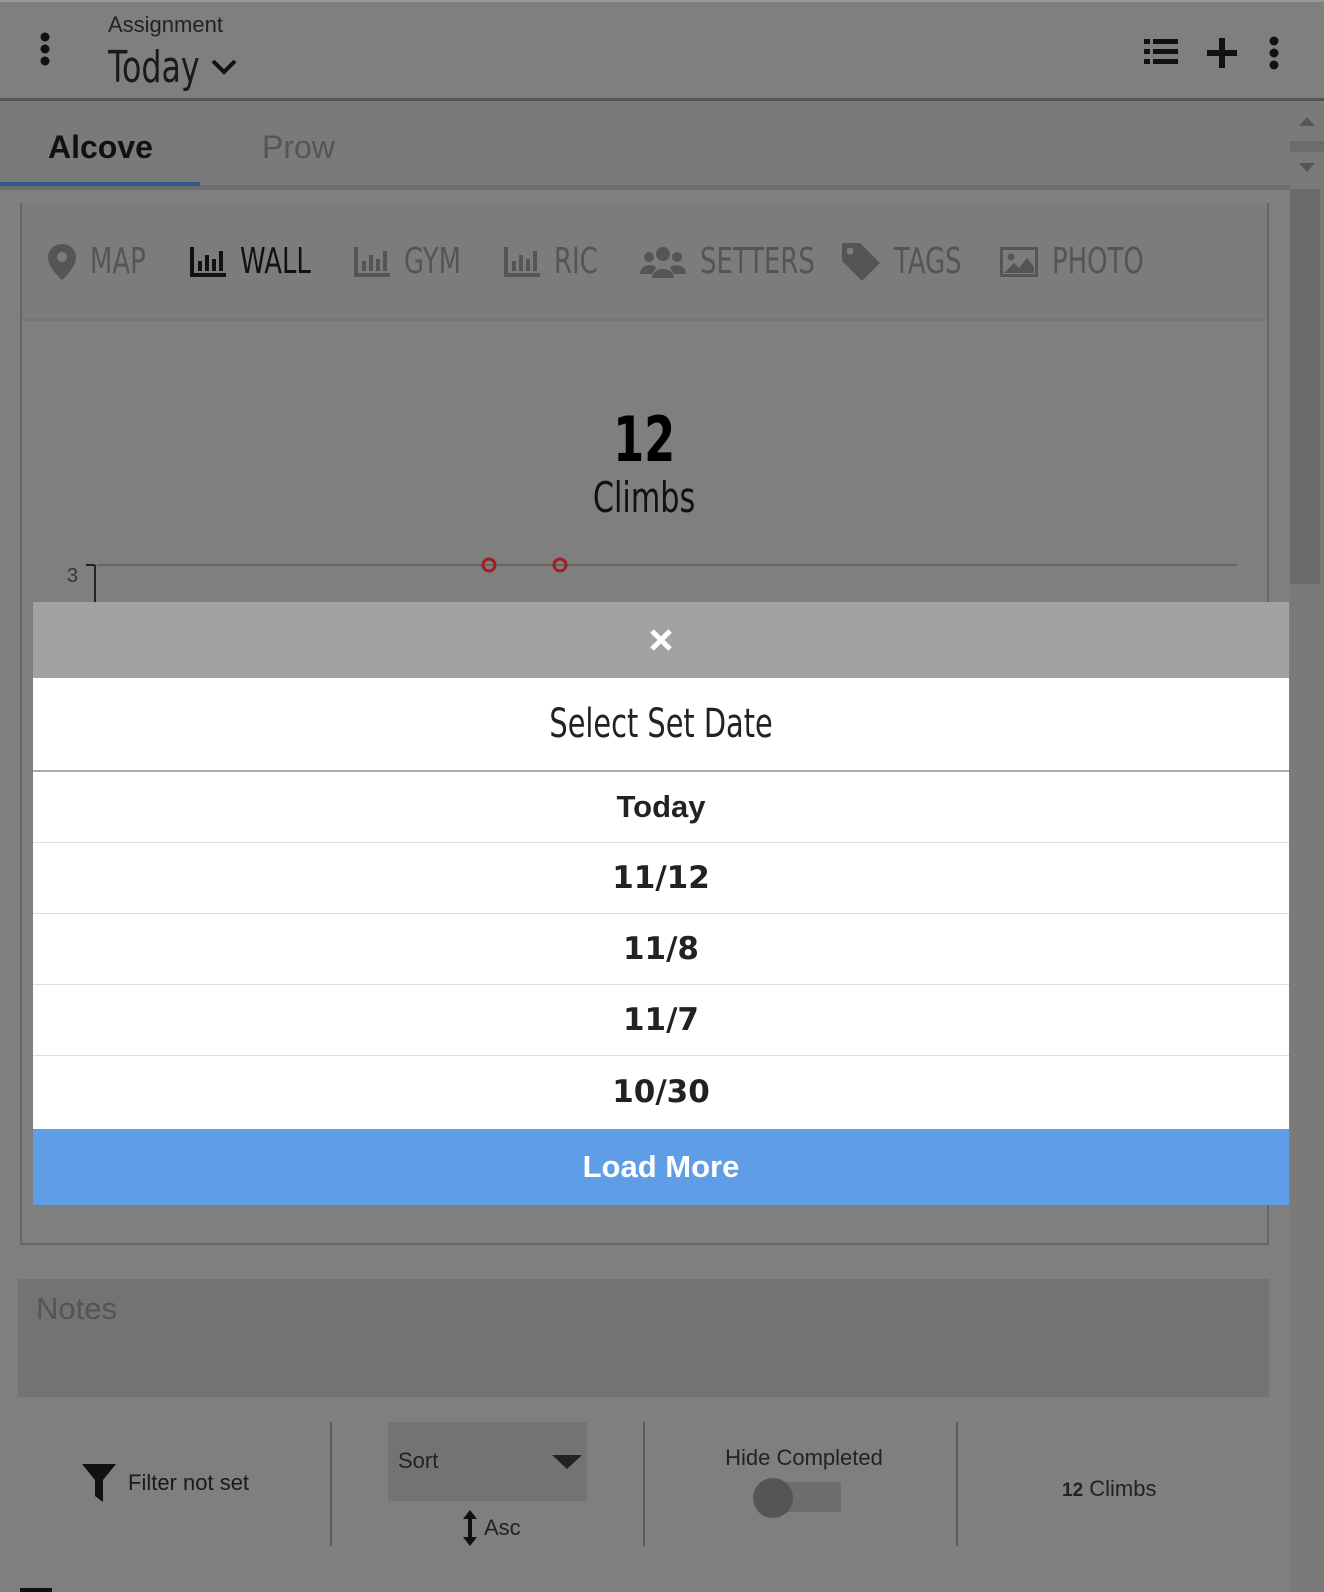 This screenshot has height=1592, width=1324. I want to click on sort-label: Sort, so click(418, 1460).